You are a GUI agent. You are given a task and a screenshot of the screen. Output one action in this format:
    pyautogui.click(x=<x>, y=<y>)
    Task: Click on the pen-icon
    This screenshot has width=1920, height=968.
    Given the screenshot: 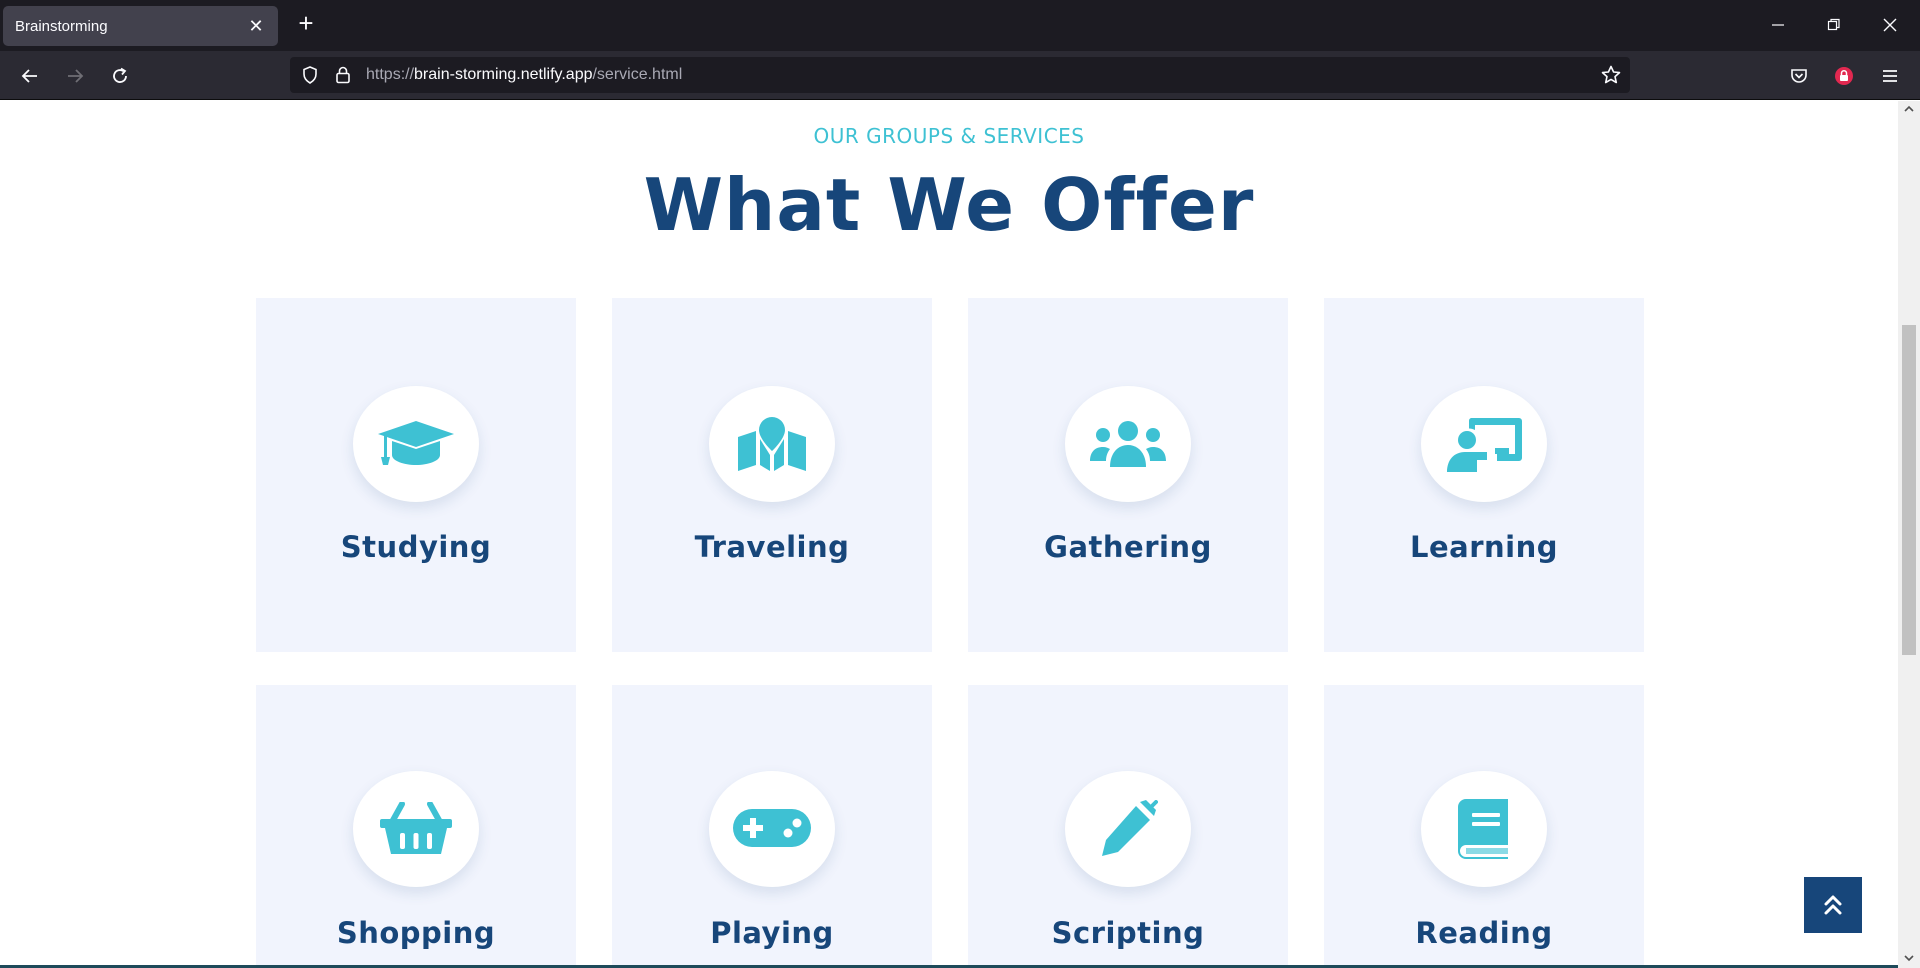 What is the action you would take?
    pyautogui.click(x=1130, y=828)
    